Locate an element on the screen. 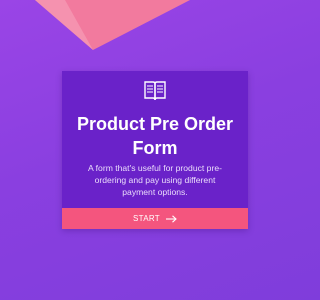 The image size is (320, 300). start-button-label: START is located at coordinates (146, 218).